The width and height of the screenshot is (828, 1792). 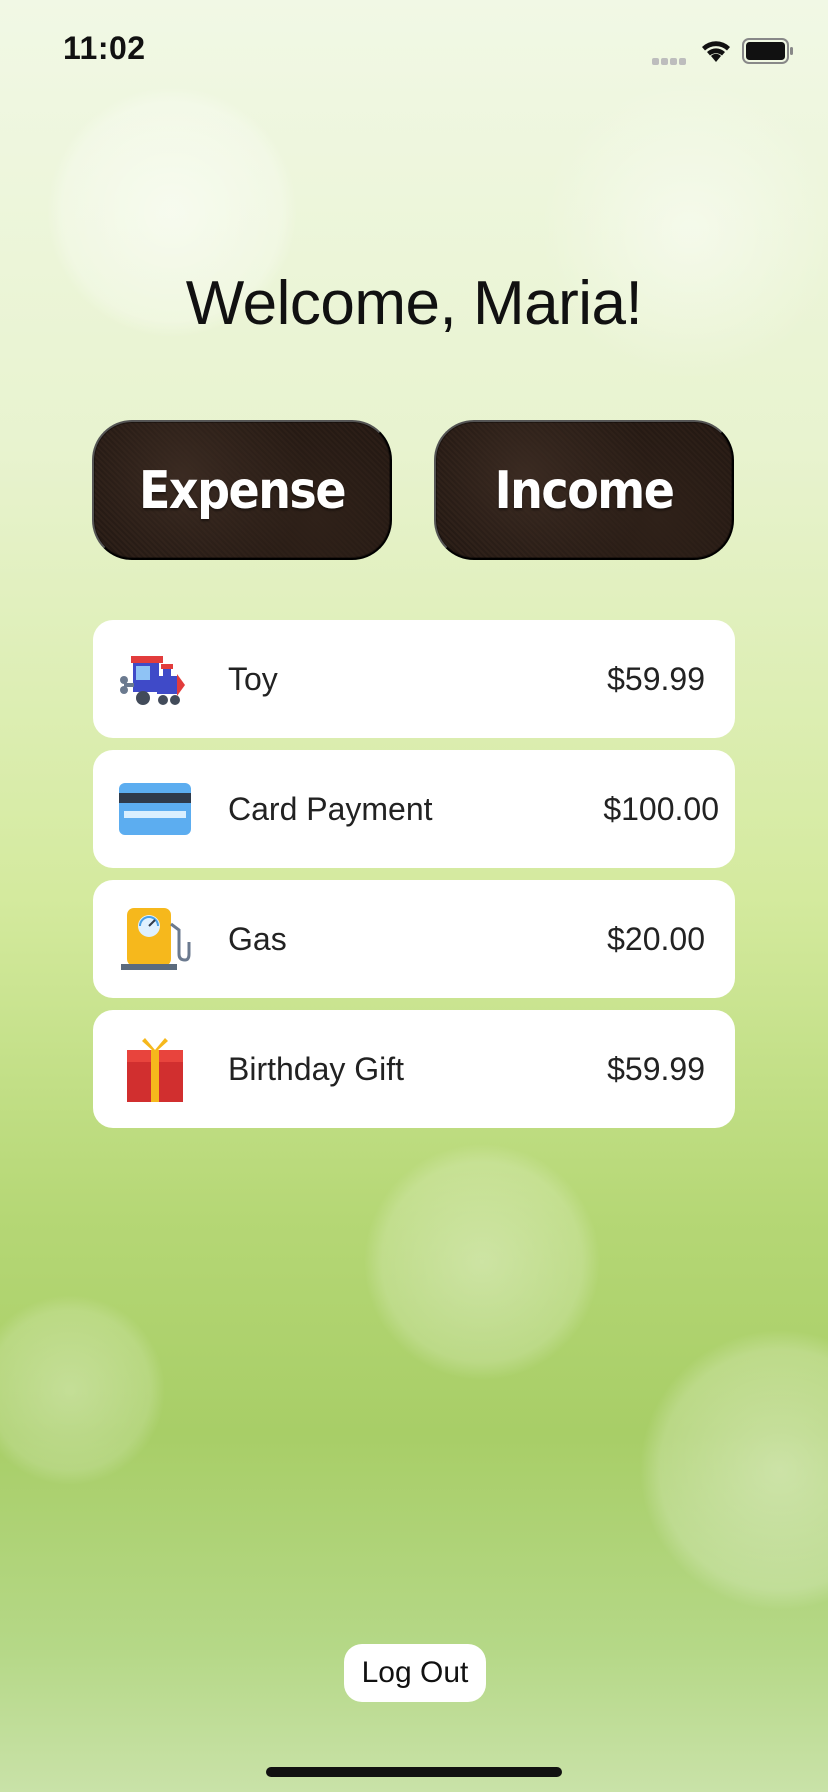 What do you see at coordinates (656, 939) in the screenshot?
I see `transaction-amount: $20.00` at bounding box center [656, 939].